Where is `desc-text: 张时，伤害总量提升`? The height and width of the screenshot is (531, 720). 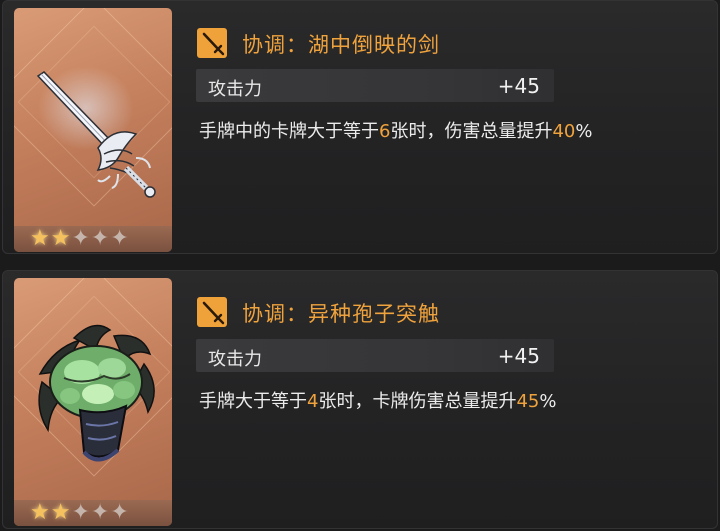
desc-text: 张时，伤害总量提升 is located at coordinates (471, 131).